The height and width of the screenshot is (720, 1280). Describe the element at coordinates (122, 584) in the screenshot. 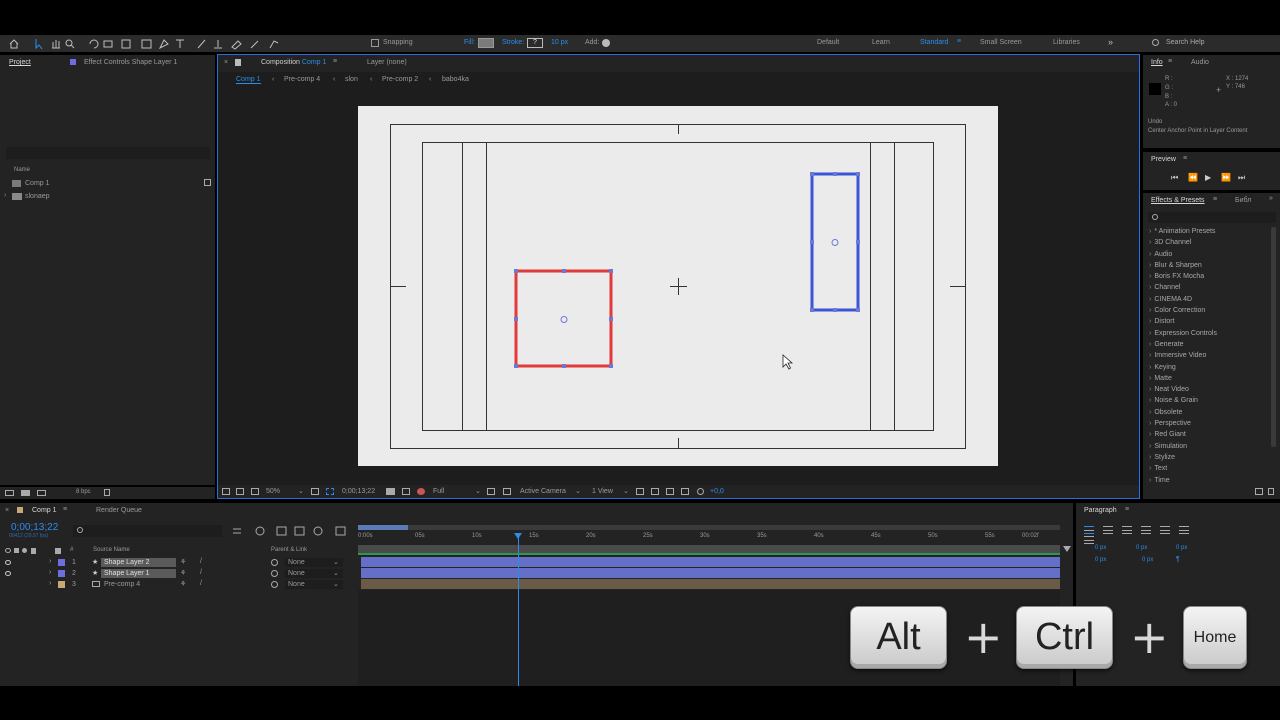

I see `layer-name: Pre-comp 4` at that location.